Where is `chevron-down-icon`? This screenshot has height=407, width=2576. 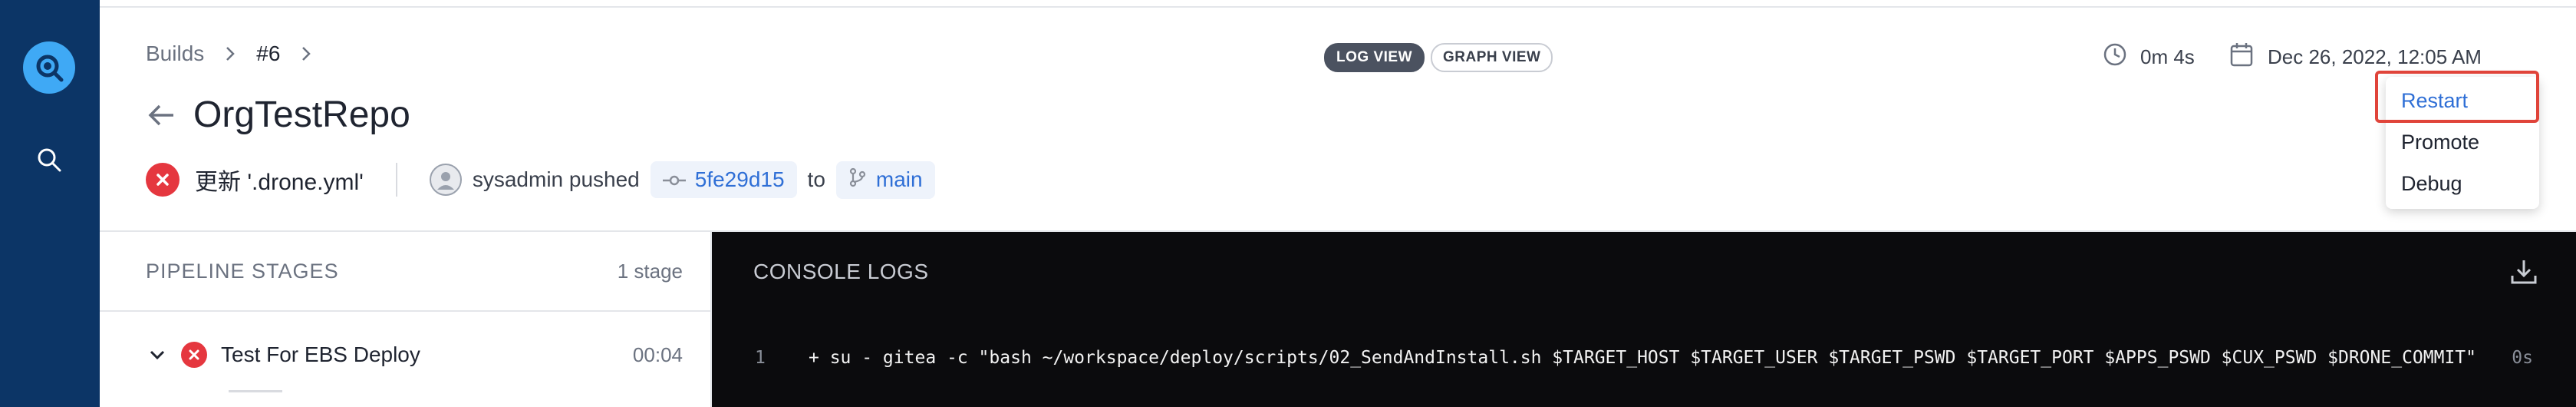 chevron-down-icon is located at coordinates (157, 354).